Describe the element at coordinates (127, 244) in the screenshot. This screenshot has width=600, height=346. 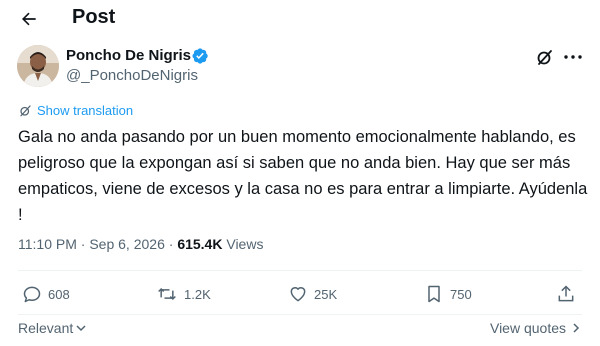
I see `post-date: Sep 6, 2026` at that location.